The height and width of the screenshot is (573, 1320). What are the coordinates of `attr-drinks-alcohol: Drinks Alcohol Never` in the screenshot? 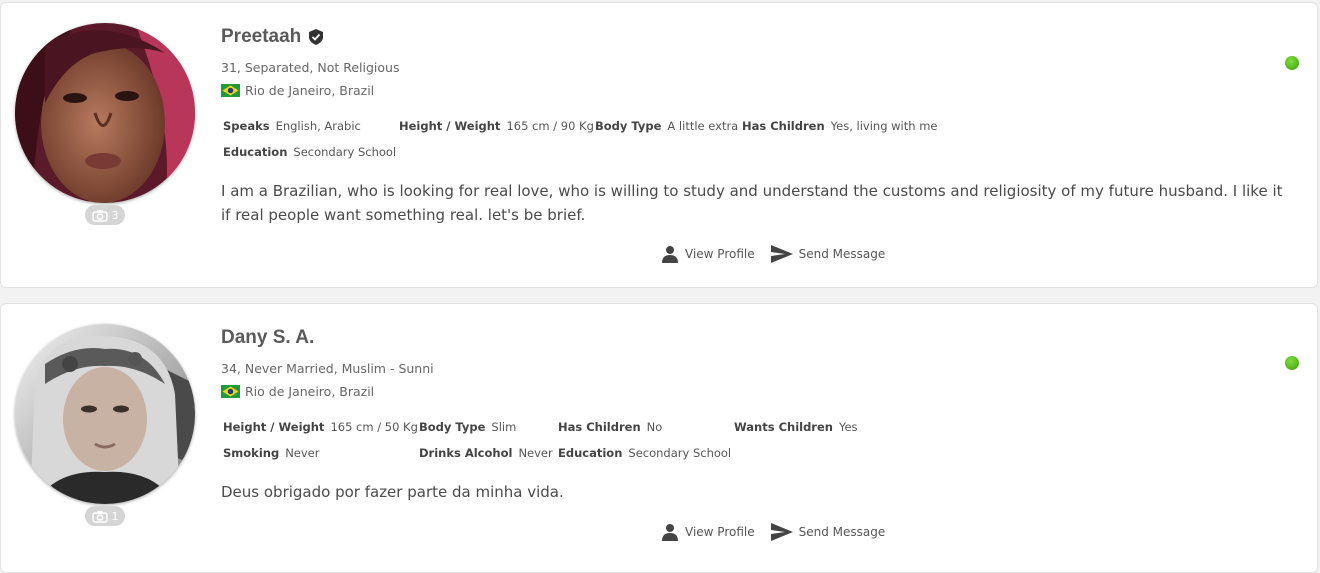 It's located at (486, 453).